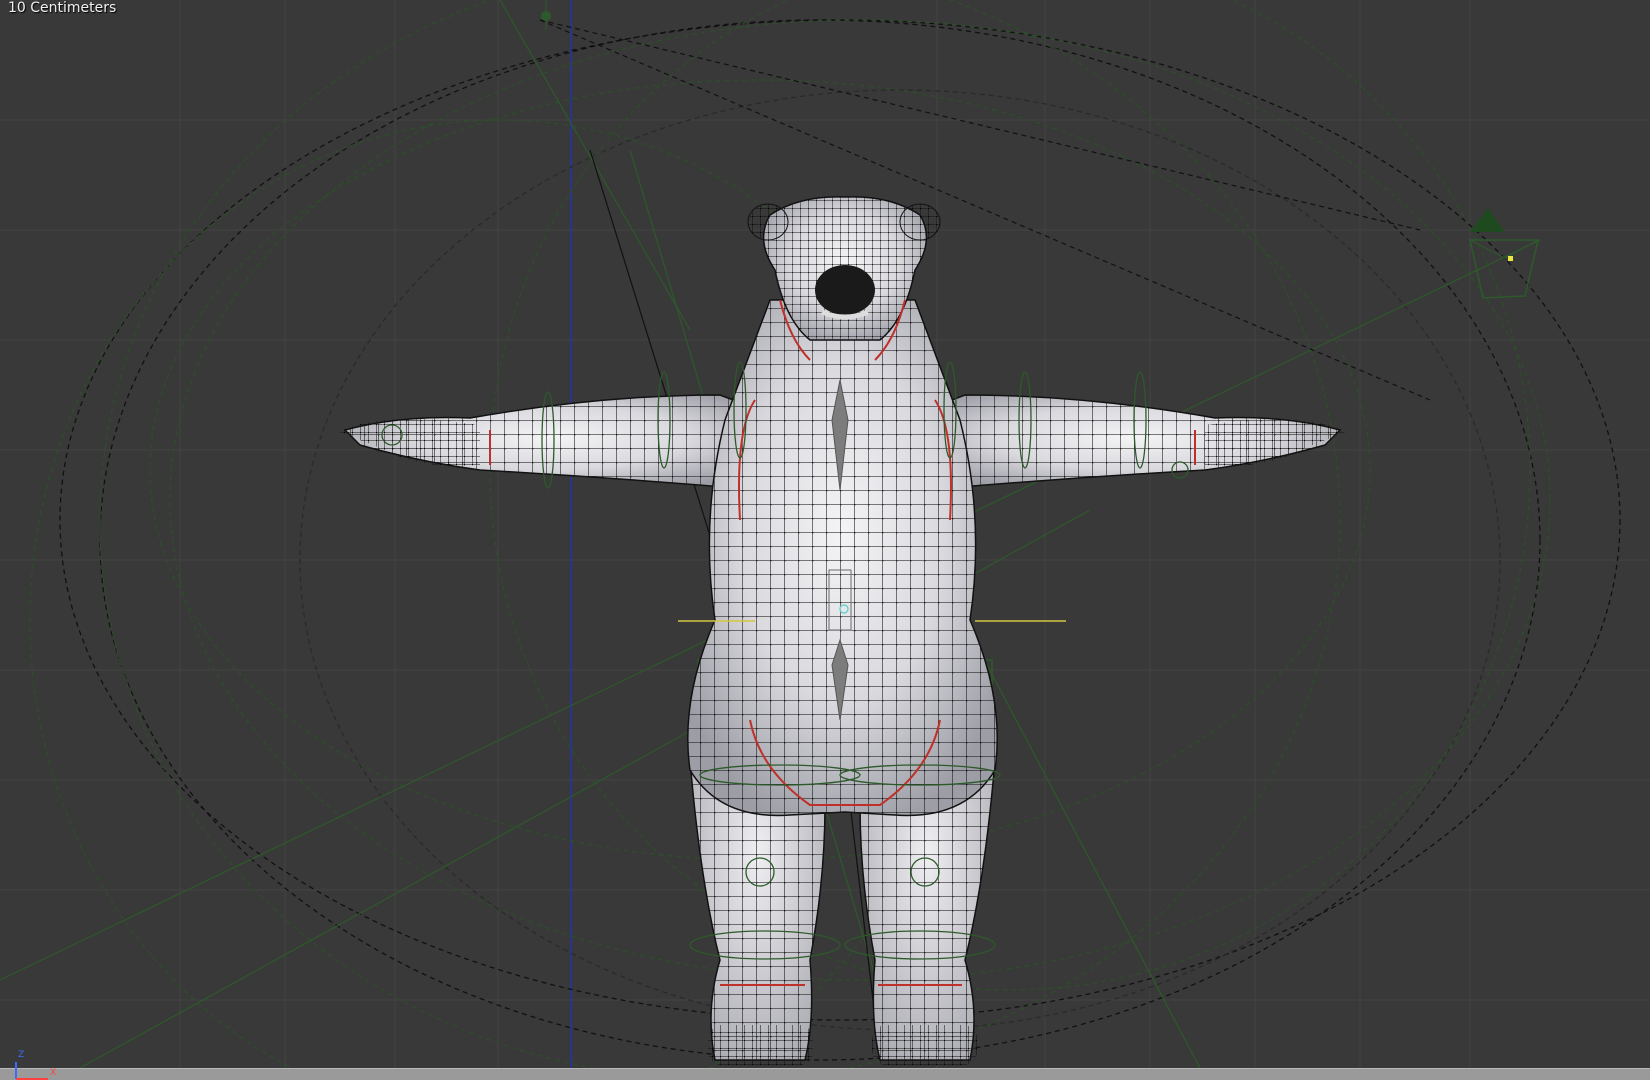 The height and width of the screenshot is (1080, 1650). What do you see at coordinates (53, 1073) in the screenshot?
I see `gizmo-x-label: X` at bounding box center [53, 1073].